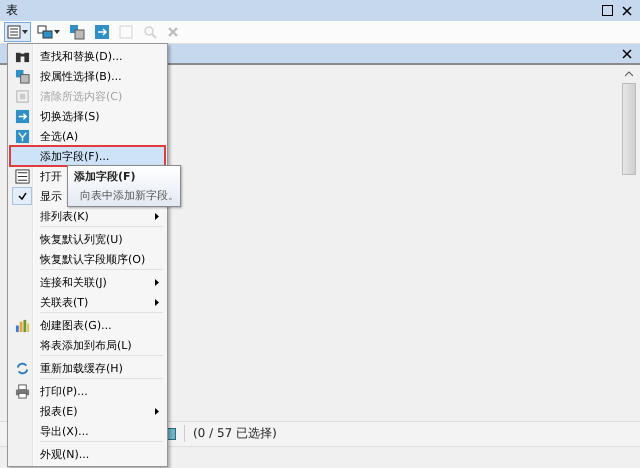 Image resolution: width=640 pixels, height=468 pixels. Describe the element at coordinates (126, 195) in the screenshot. I see `tooltip-description: 向表中添加新字段。` at that location.